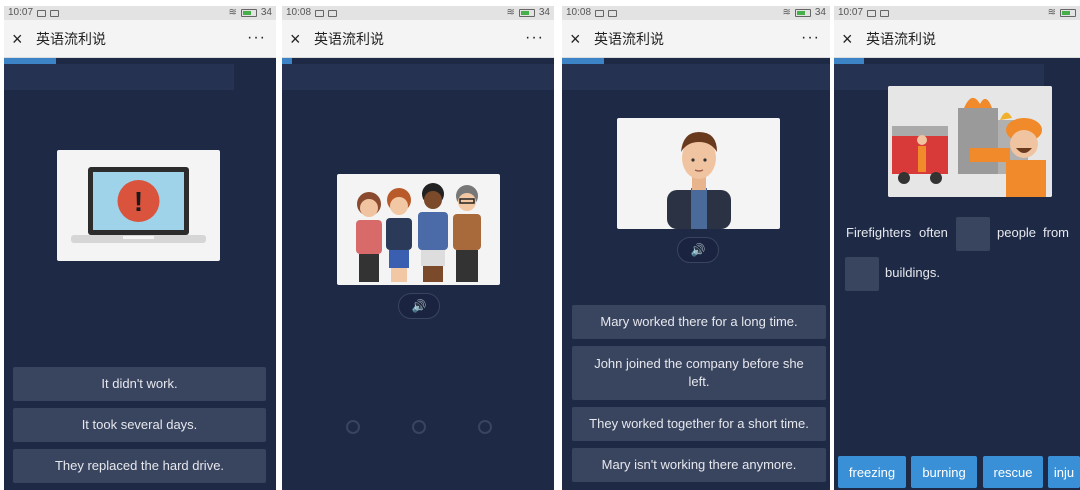 This screenshot has width=1080, height=490. I want to click on word-choice-injure: inju, so click(1064, 472).